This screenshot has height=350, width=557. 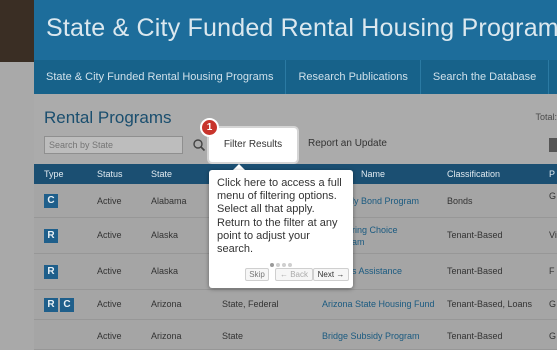 What do you see at coordinates (17, 31) in the screenshot?
I see `background-strip` at bounding box center [17, 31].